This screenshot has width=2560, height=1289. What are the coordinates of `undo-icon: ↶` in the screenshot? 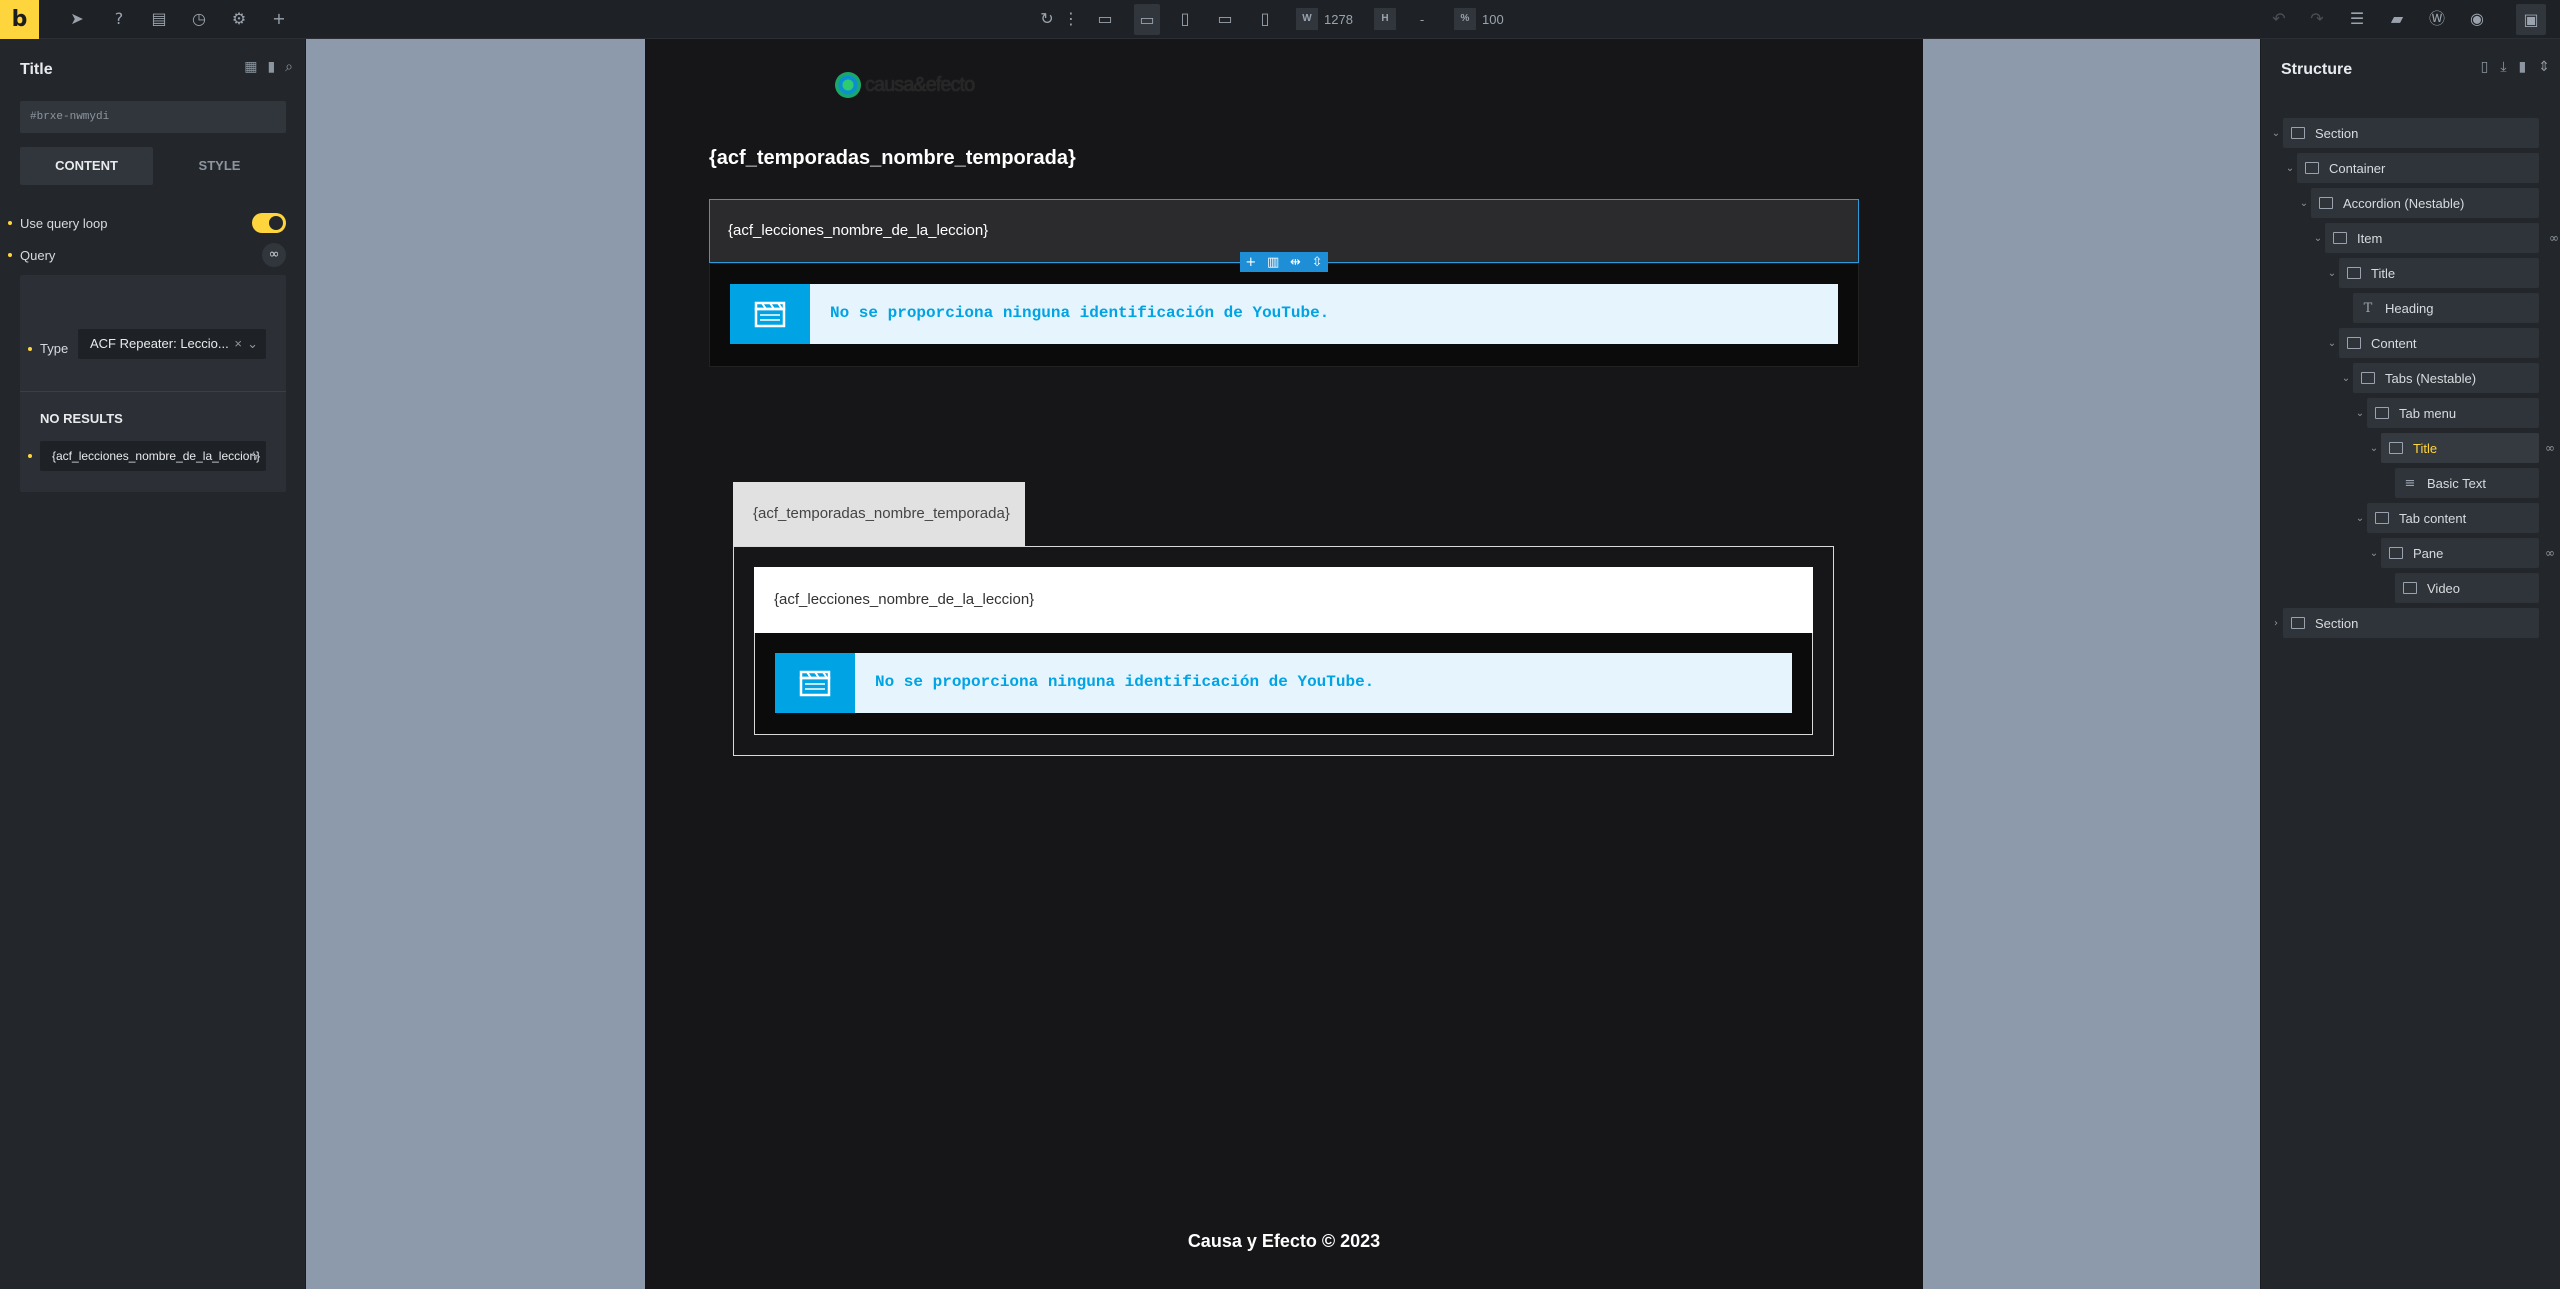 It's located at (2279, 19).